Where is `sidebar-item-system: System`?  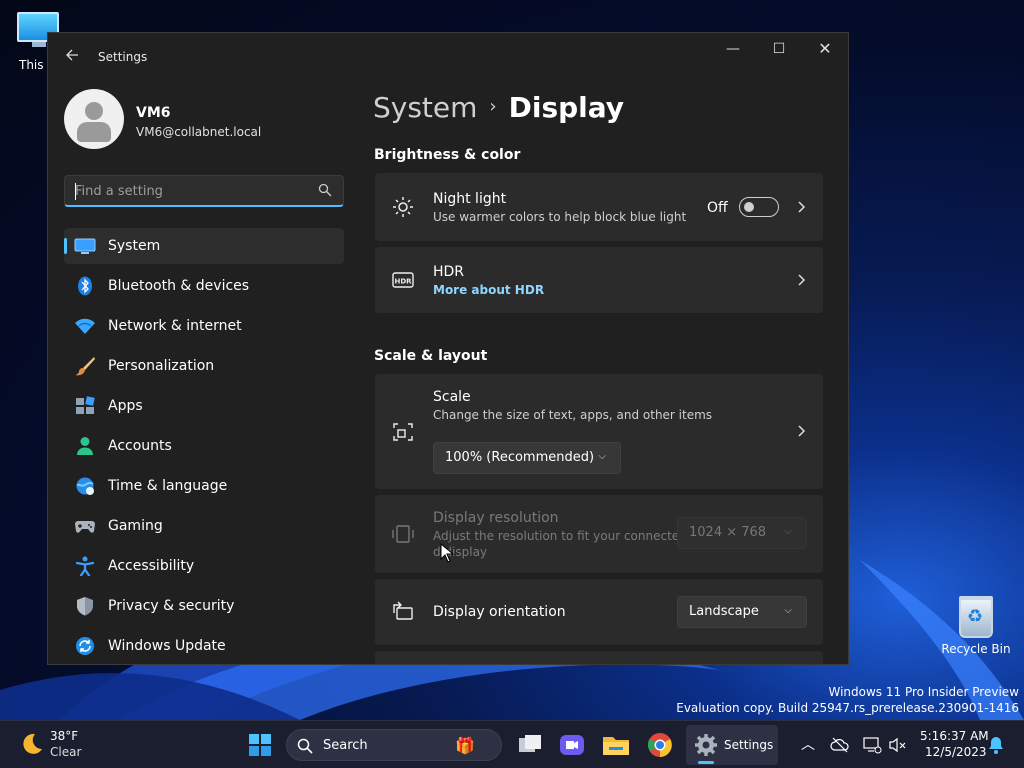 sidebar-item-system: System is located at coordinates (204, 246).